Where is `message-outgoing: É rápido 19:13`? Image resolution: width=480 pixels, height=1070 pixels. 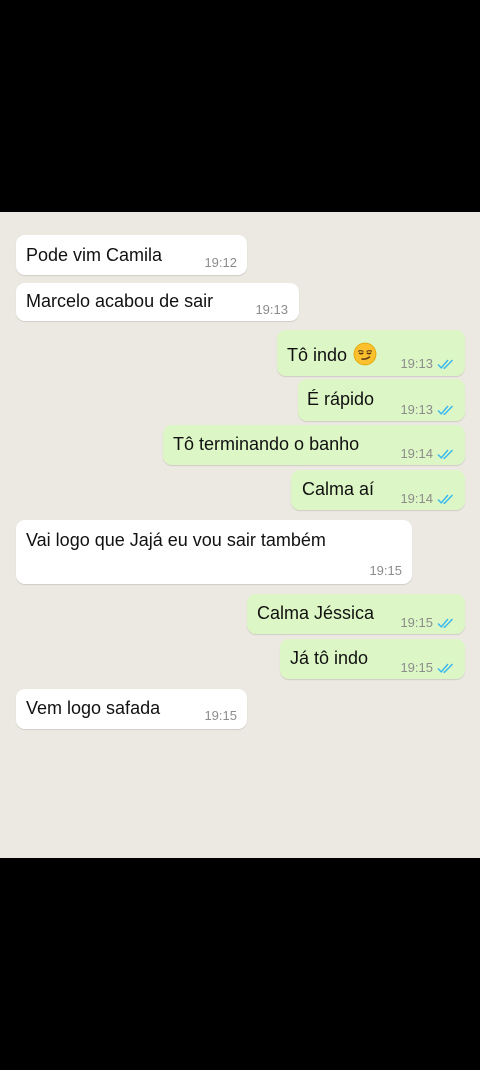 message-outgoing: É rápido 19:13 is located at coordinates (381, 400).